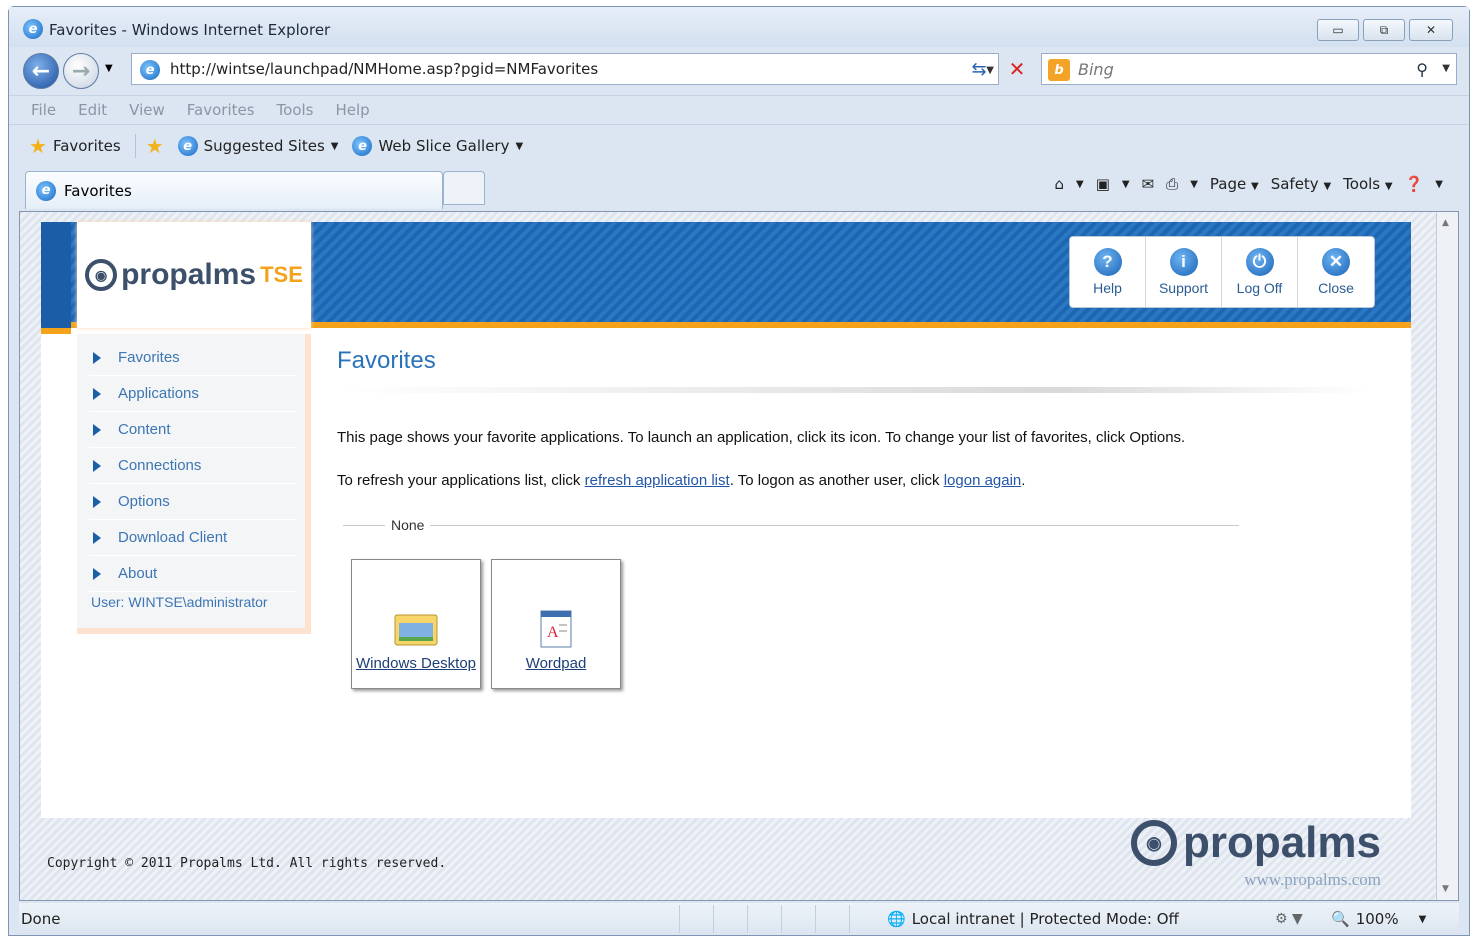 This screenshot has height=938, width=1476. What do you see at coordinates (81, 71) in the screenshot?
I see `forward-button: →` at bounding box center [81, 71].